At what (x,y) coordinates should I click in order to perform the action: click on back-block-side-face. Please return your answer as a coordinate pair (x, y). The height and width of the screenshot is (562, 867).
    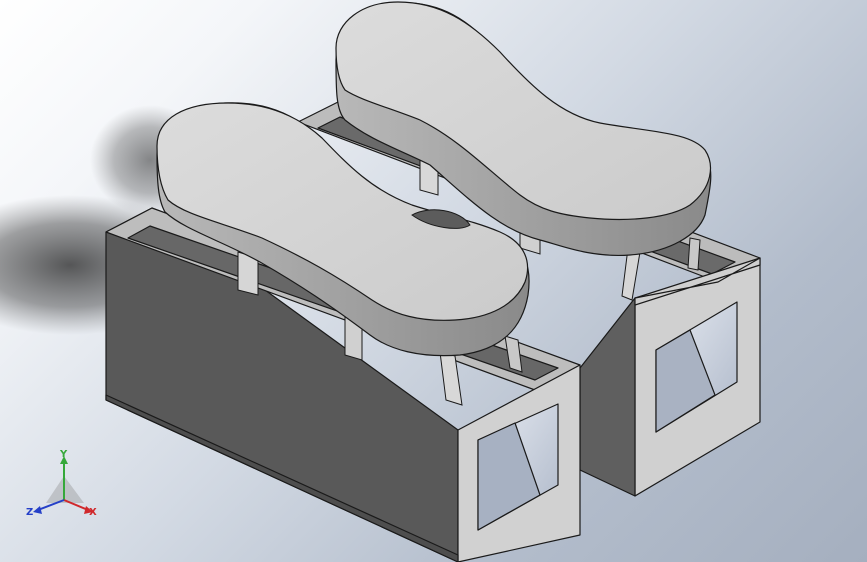
    Looking at the image, I should click on (607, 397).